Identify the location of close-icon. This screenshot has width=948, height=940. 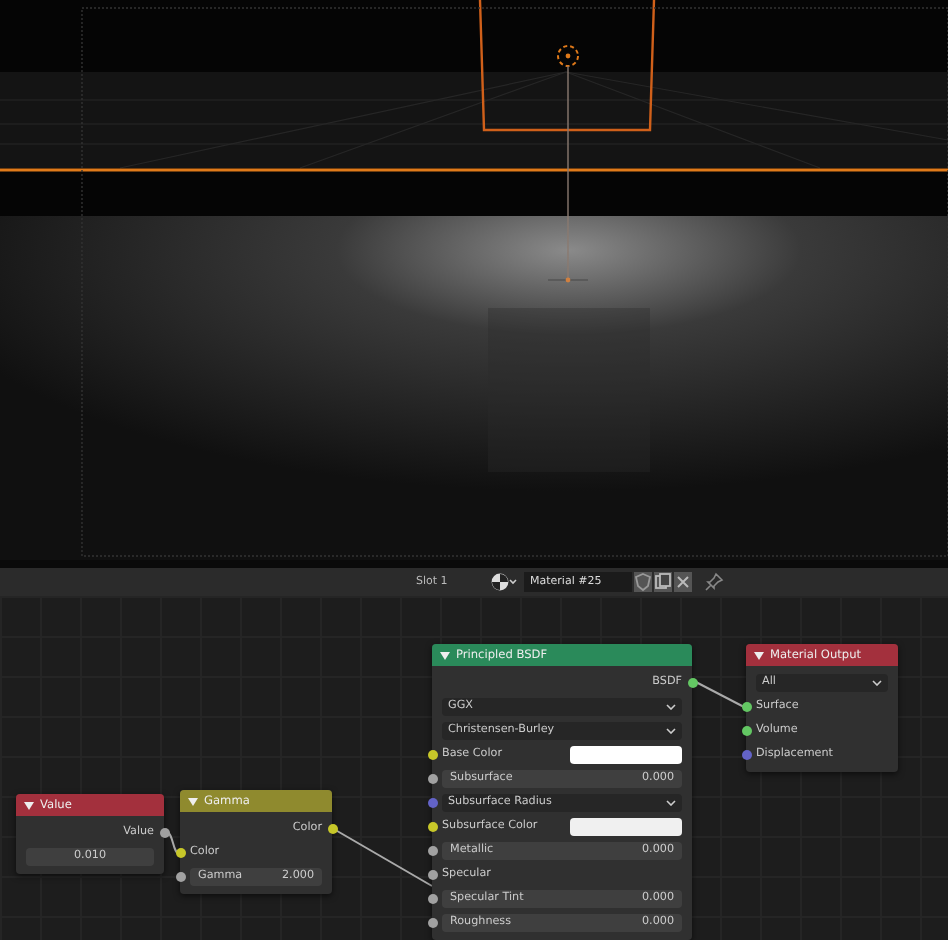
(683, 582).